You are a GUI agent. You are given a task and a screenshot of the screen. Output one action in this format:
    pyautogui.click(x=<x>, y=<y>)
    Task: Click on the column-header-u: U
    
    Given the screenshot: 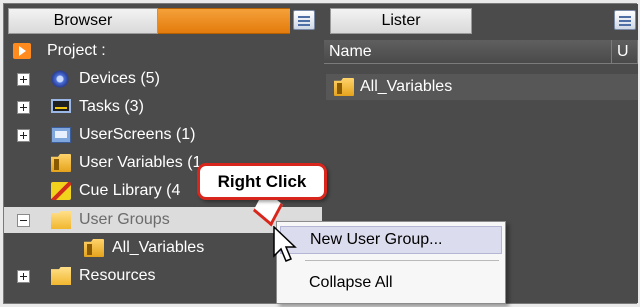 What is the action you would take?
    pyautogui.click(x=625, y=52)
    